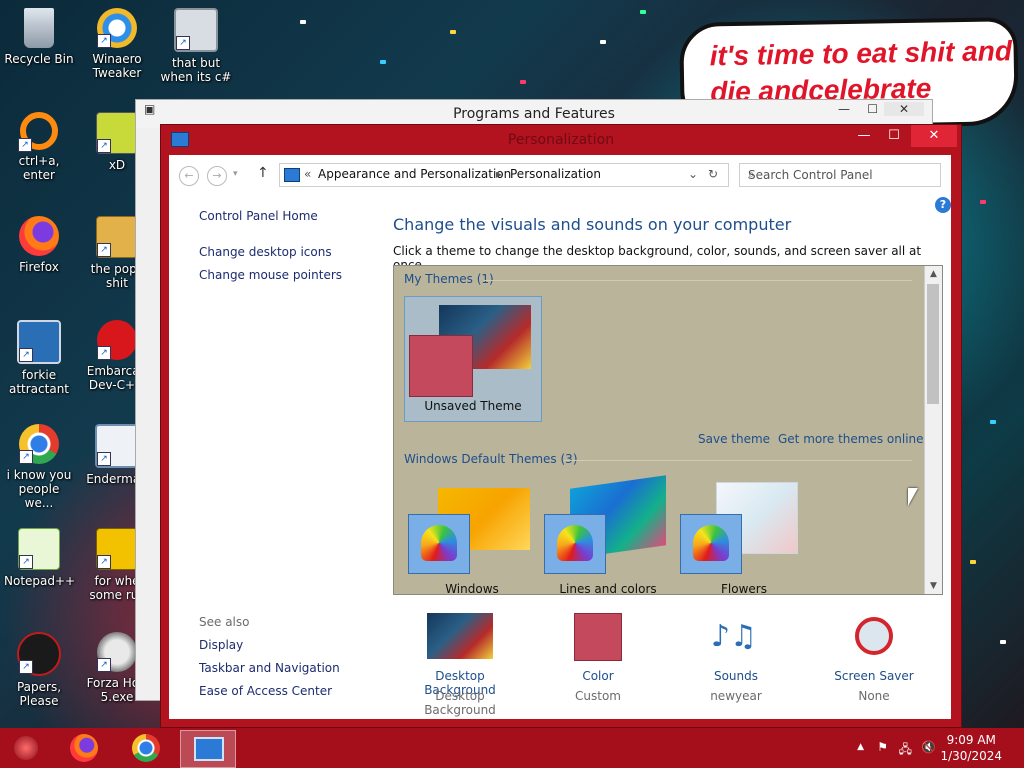  What do you see at coordinates (196, 46) in the screenshot?
I see `desktop-icon-folder-stack: ↗ that but when its c#` at bounding box center [196, 46].